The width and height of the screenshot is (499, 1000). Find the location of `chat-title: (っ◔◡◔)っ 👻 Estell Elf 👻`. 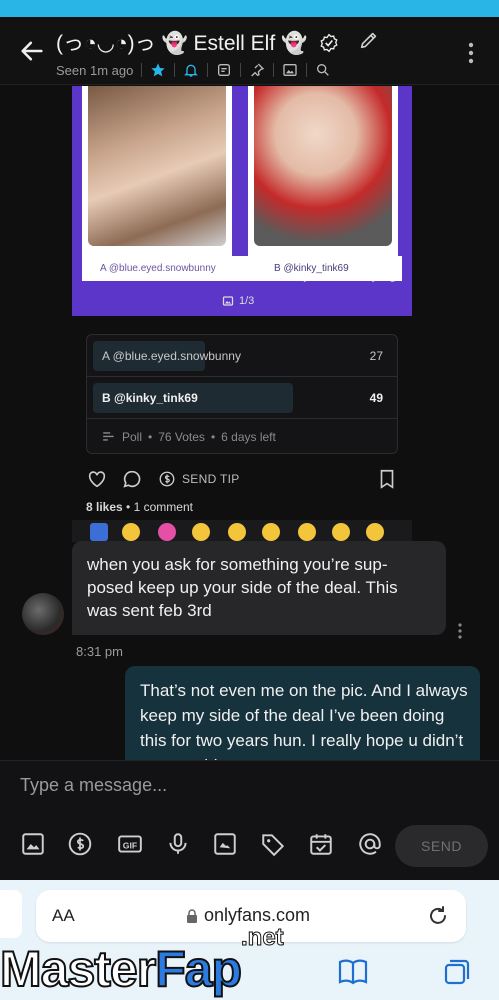

chat-title: (っ◔◡◔)っ 👻 Estell Elf 👻 is located at coordinates (197, 42).